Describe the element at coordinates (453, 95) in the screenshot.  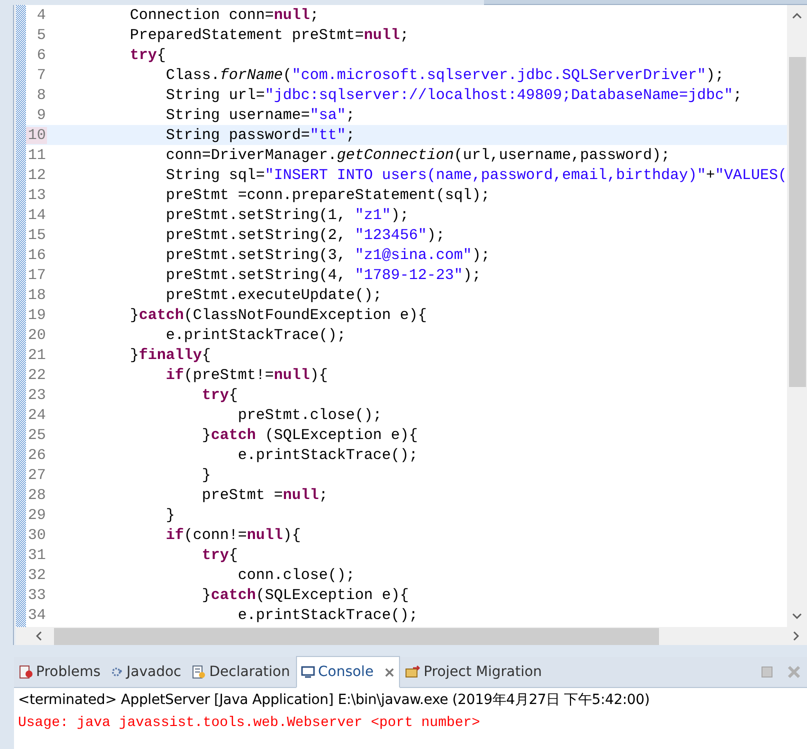
I see `code-line: String url="jdbc:sqlserver://localhost:49809;DatabaseName=jdbc";` at that location.